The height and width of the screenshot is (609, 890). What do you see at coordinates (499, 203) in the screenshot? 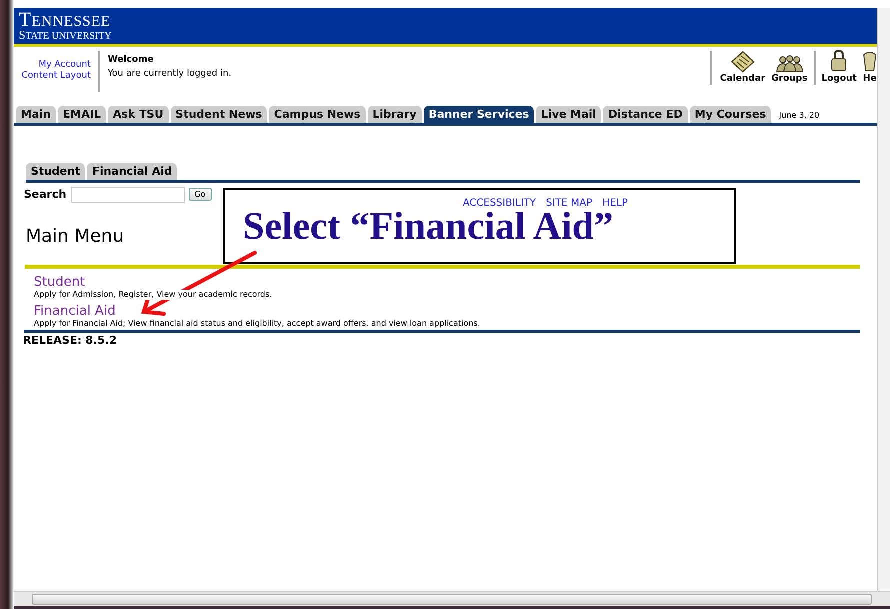
I see `header-link: ACCESSIBILITY` at bounding box center [499, 203].